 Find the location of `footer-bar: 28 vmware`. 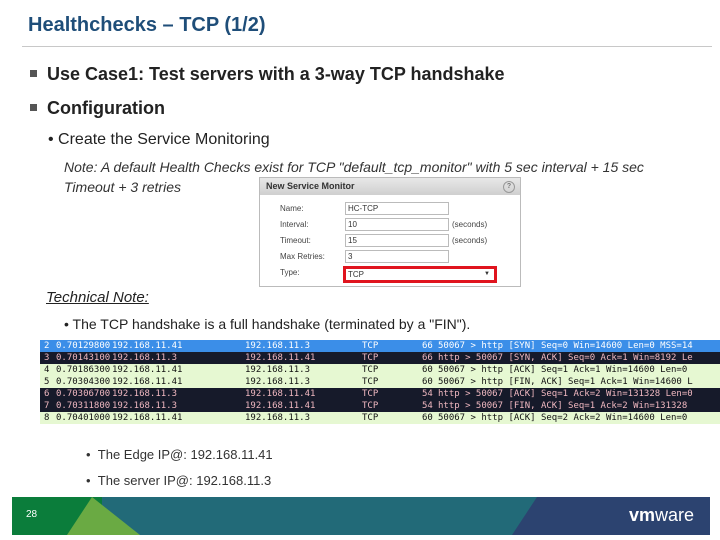

footer-bar: 28 vmware is located at coordinates (361, 516).